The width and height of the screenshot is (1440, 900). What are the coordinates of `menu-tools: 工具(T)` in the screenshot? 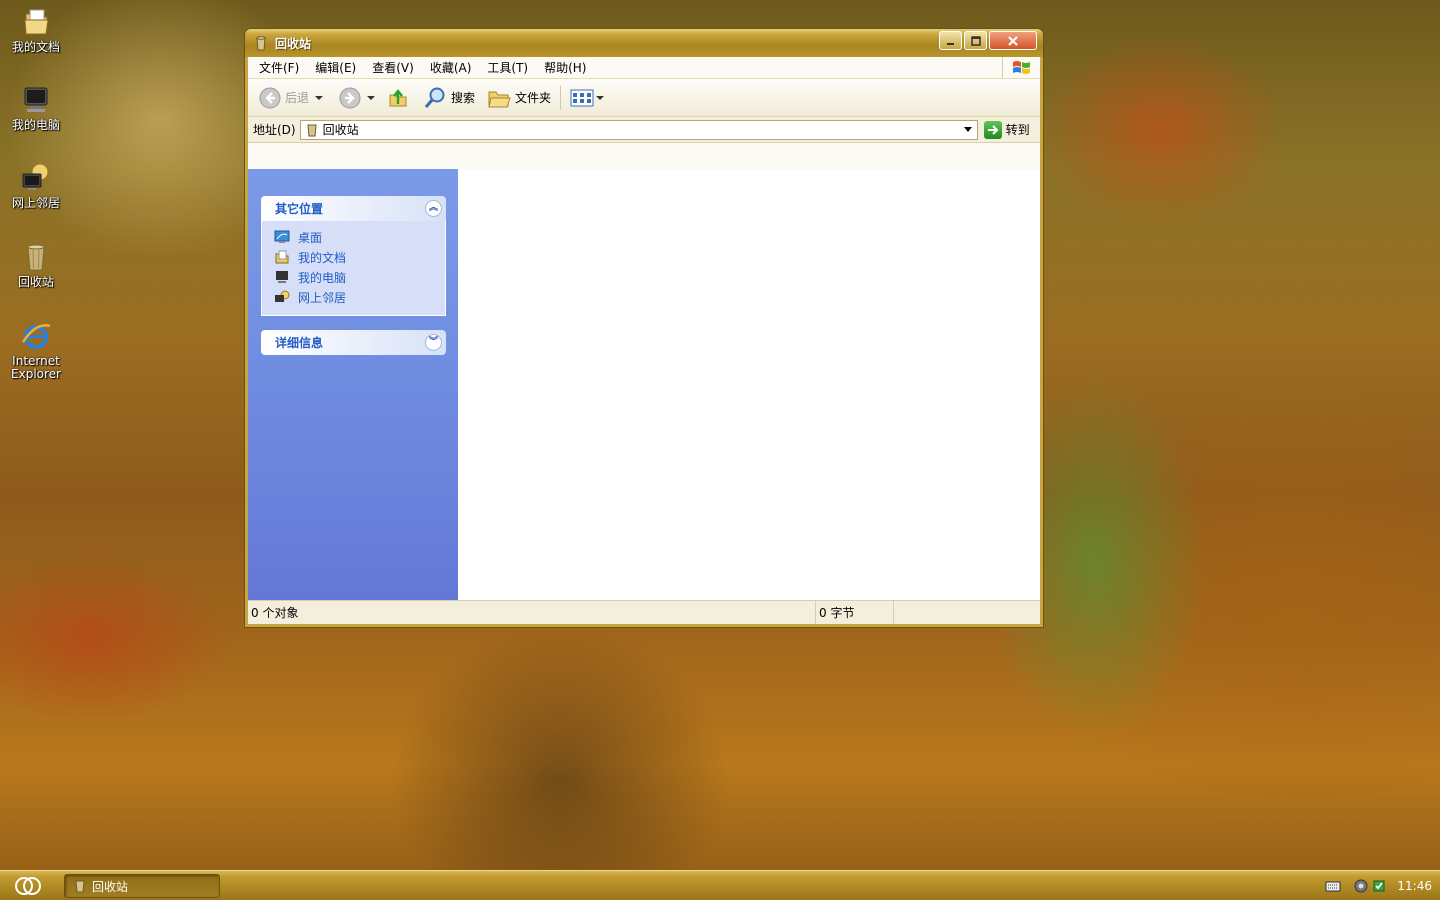 It's located at (507, 68).